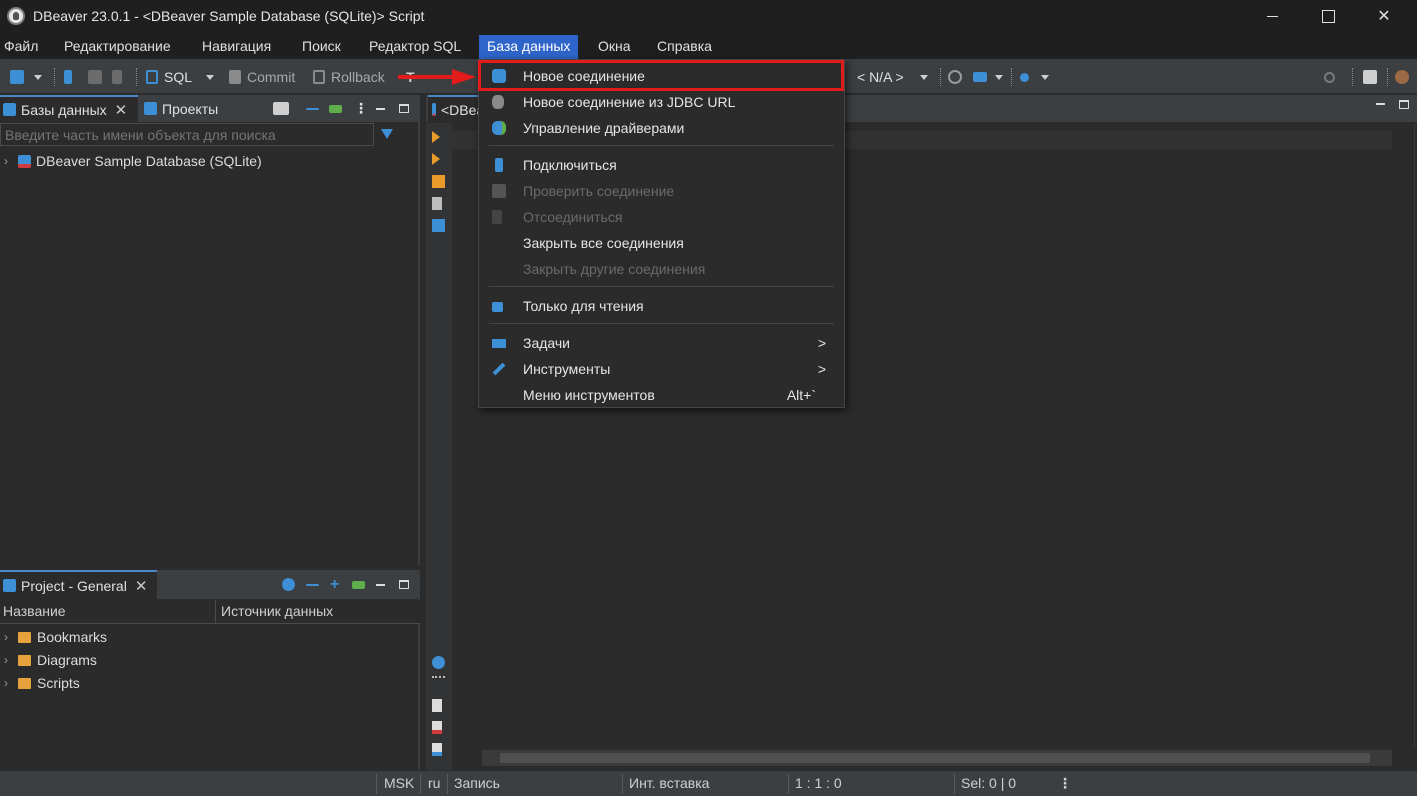 The width and height of the screenshot is (1417, 796). I want to click on tab-databases: Базы данных ✕, so click(69, 108).